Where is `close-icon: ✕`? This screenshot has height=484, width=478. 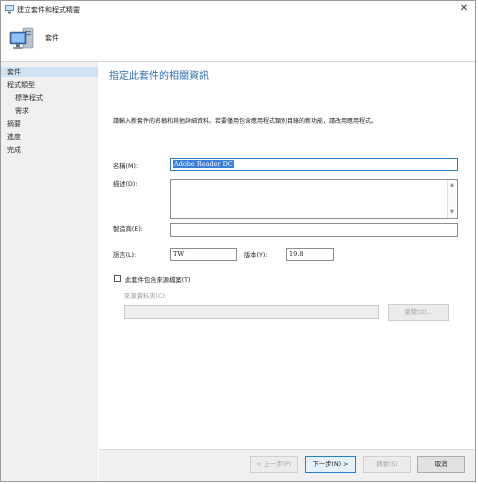 close-icon: ✕ is located at coordinates (464, 8).